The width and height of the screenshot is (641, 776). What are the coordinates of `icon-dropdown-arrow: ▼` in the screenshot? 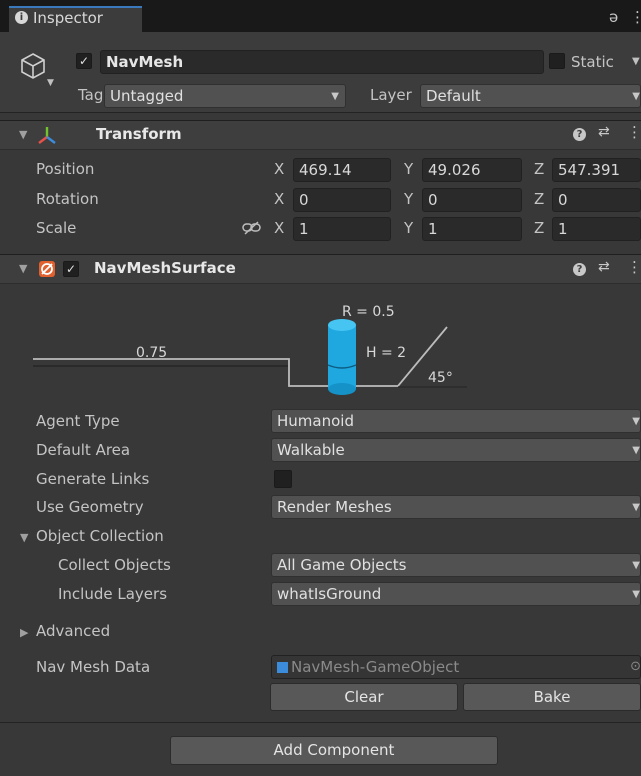 It's located at (50, 83).